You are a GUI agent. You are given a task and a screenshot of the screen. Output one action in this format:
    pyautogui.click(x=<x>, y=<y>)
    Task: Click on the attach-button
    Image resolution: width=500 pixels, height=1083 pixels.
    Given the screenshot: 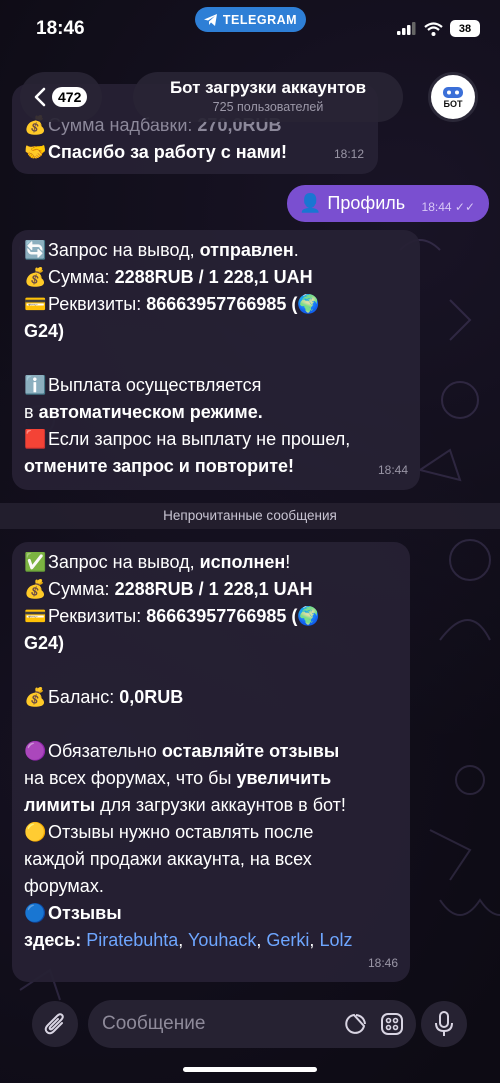 What is the action you would take?
    pyautogui.click(x=55, y=1024)
    